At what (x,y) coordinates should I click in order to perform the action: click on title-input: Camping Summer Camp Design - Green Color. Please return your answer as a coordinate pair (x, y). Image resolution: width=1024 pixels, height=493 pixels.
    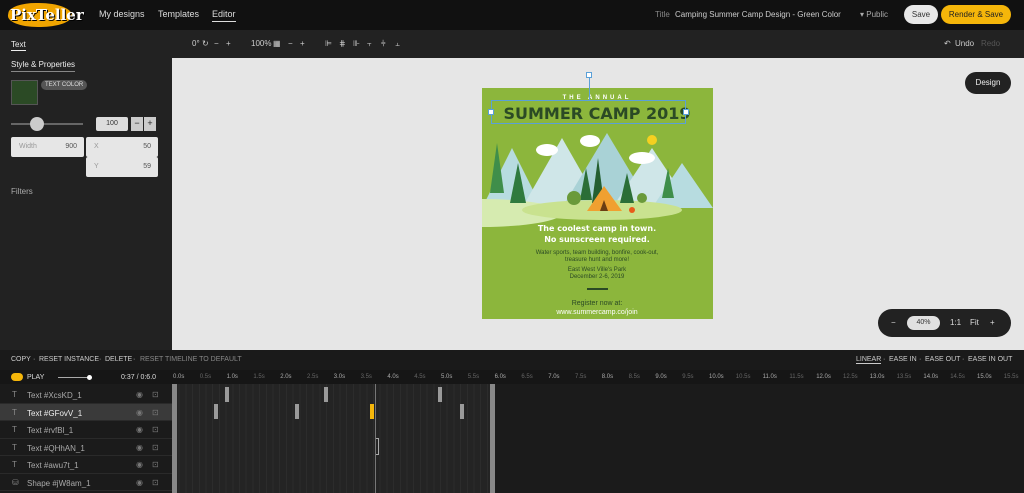
    Looking at the image, I should click on (761, 14).